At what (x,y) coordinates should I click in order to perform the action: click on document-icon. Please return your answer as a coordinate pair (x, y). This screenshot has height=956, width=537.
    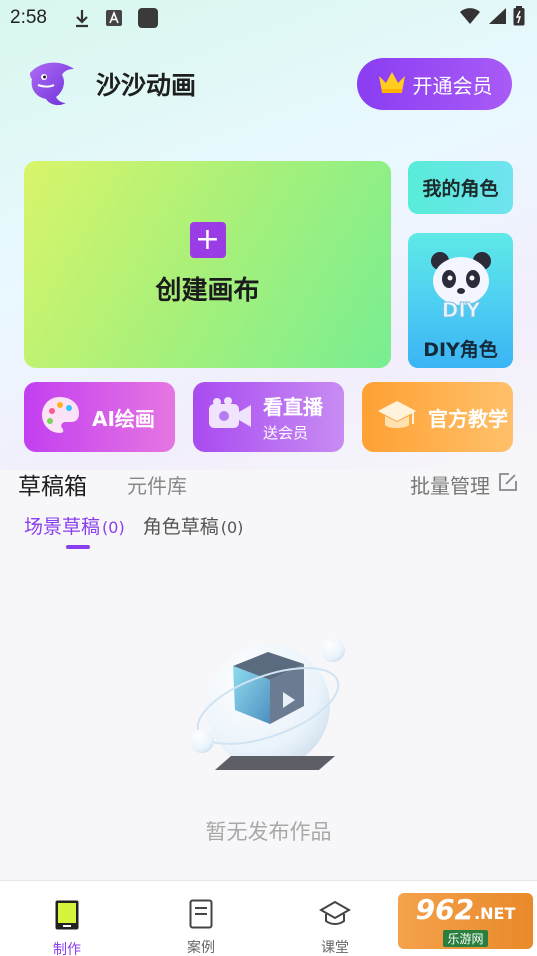
    Looking at the image, I should click on (201, 916).